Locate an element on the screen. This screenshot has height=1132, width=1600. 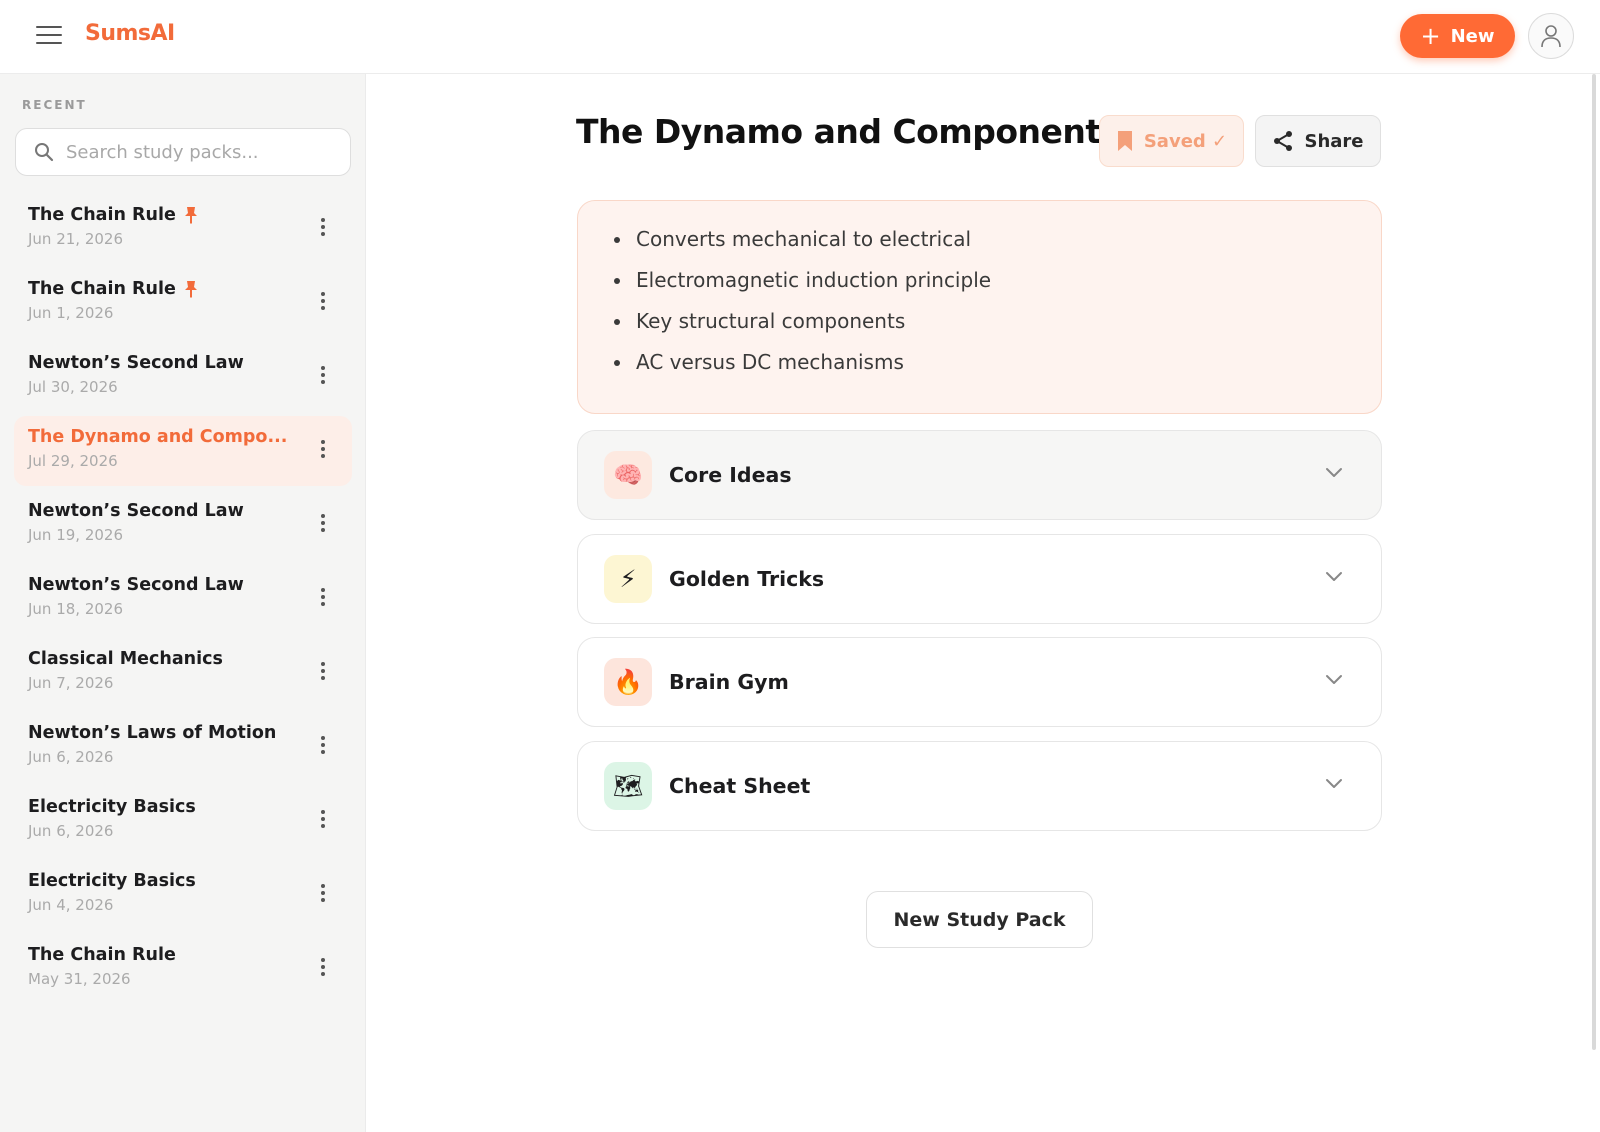
new-button-label: New is located at coordinates (1472, 36).